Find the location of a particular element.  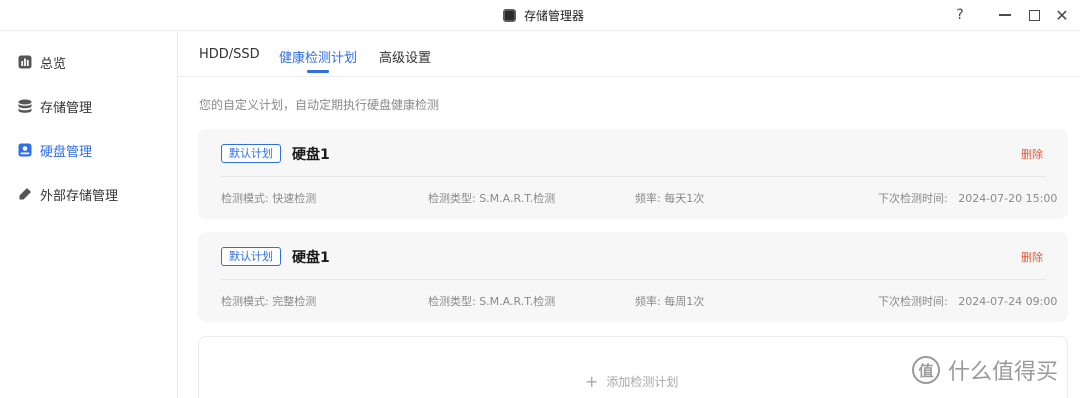

maximize-button is located at coordinates (1034, 15).